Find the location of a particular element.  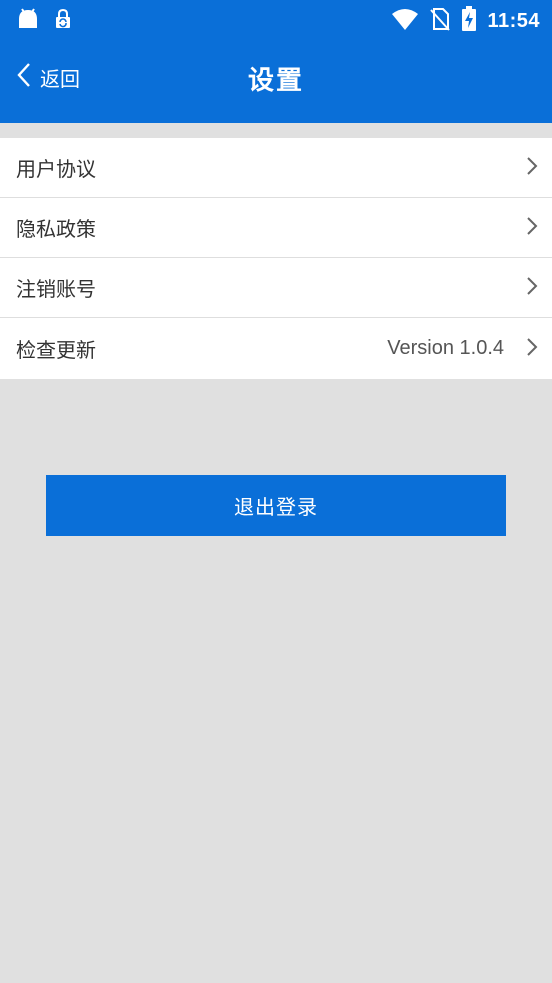

version-value: Version 1.0.4 is located at coordinates (445, 348).